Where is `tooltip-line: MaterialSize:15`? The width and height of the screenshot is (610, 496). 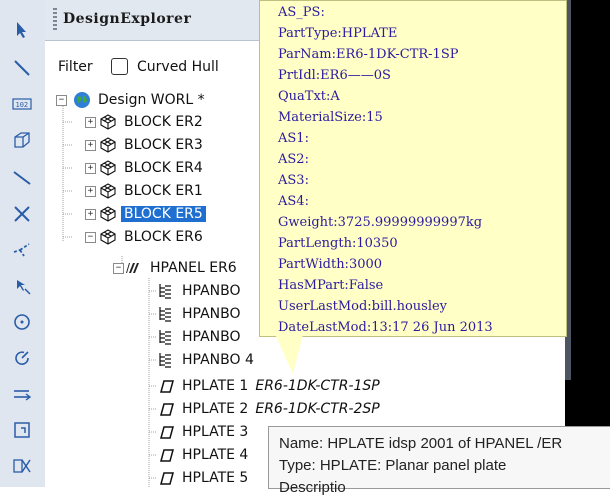
tooltip-line: MaterialSize:15 is located at coordinates (330, 117).